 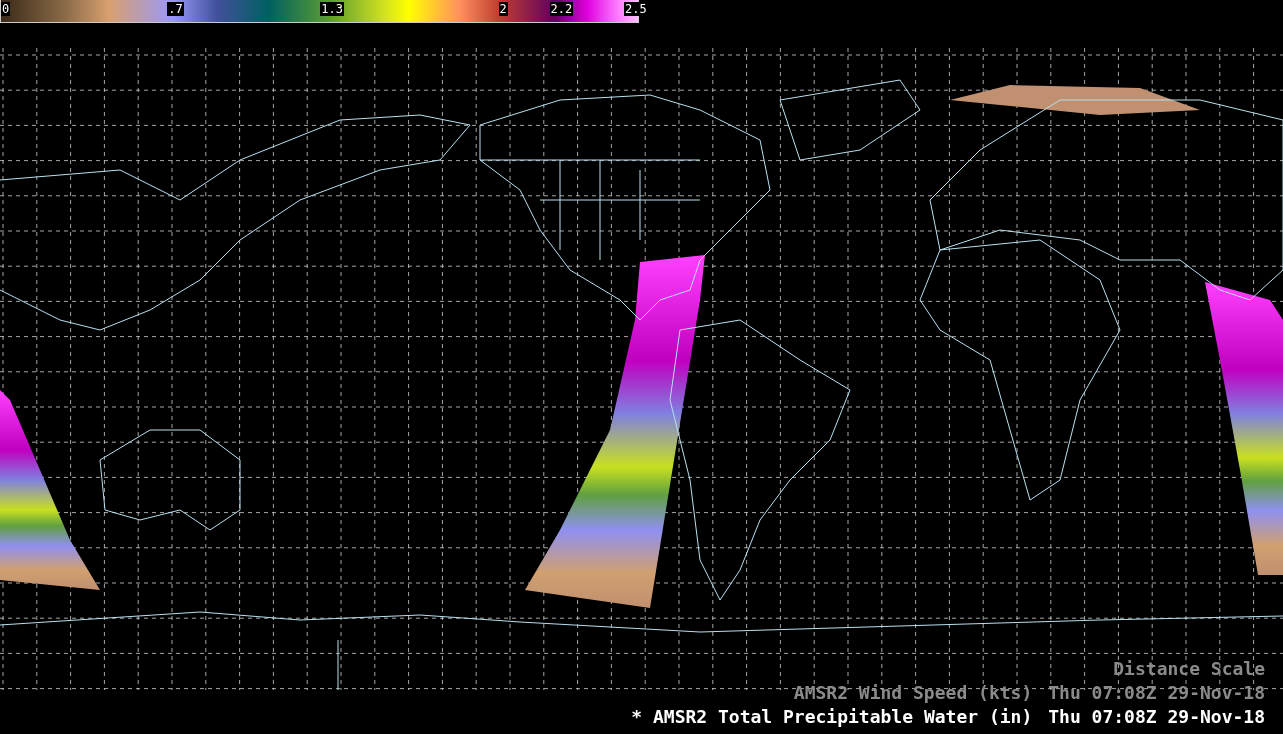 I want to click on scale-label: .7, so click(x=175, y=9).